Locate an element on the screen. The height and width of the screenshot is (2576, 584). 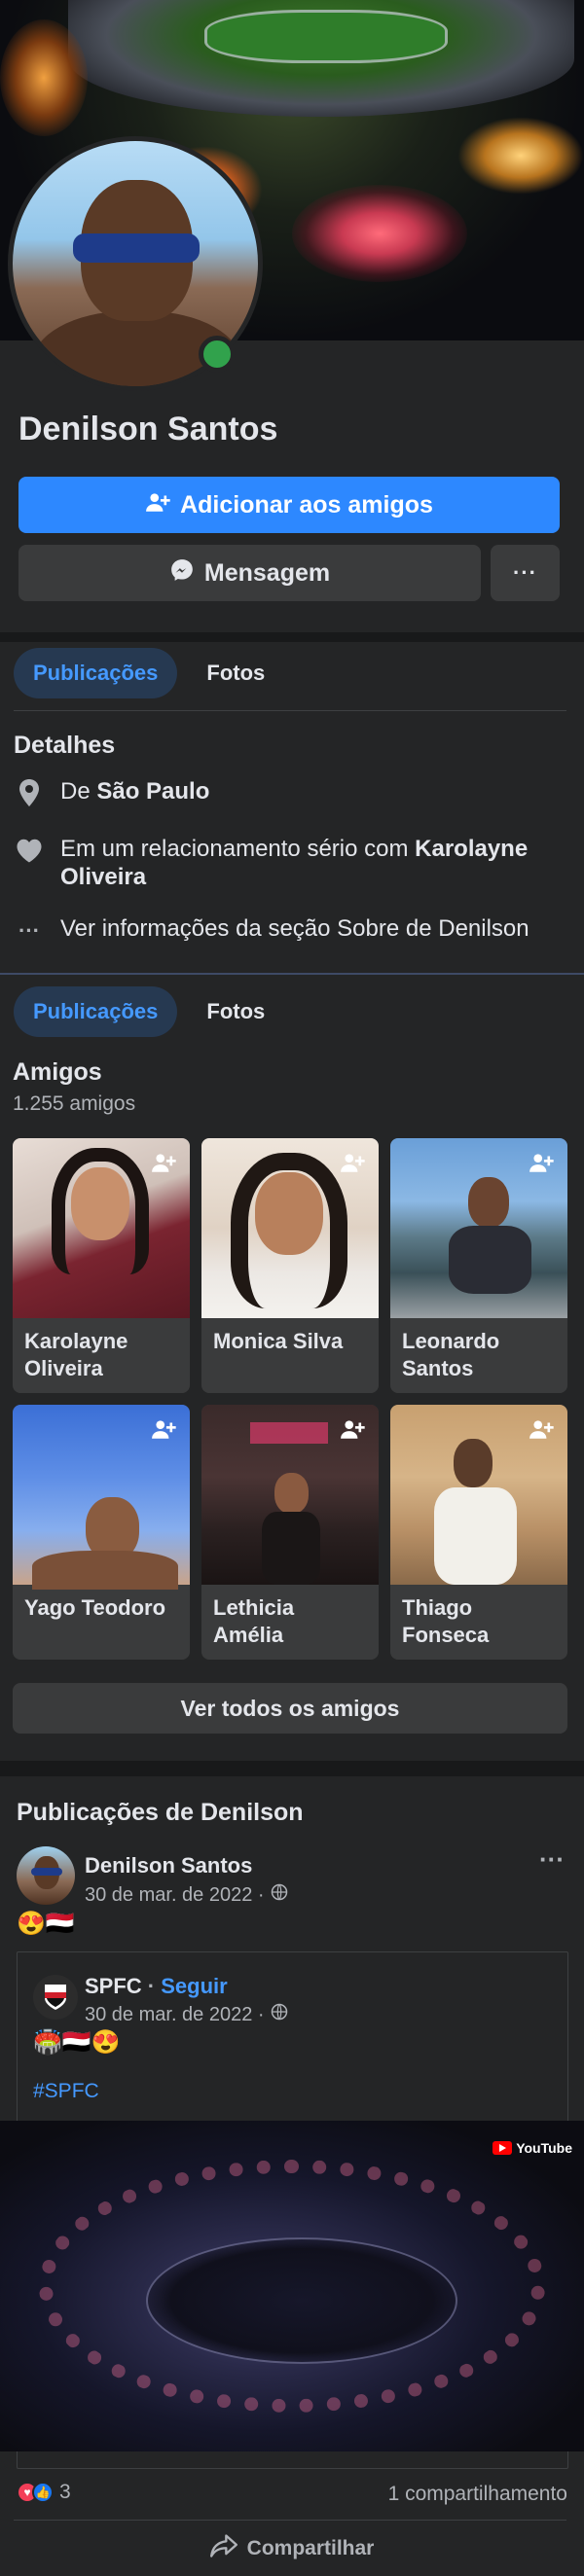
friend-name: Karolayne Oliveira is located at coordinates (76, 1354).